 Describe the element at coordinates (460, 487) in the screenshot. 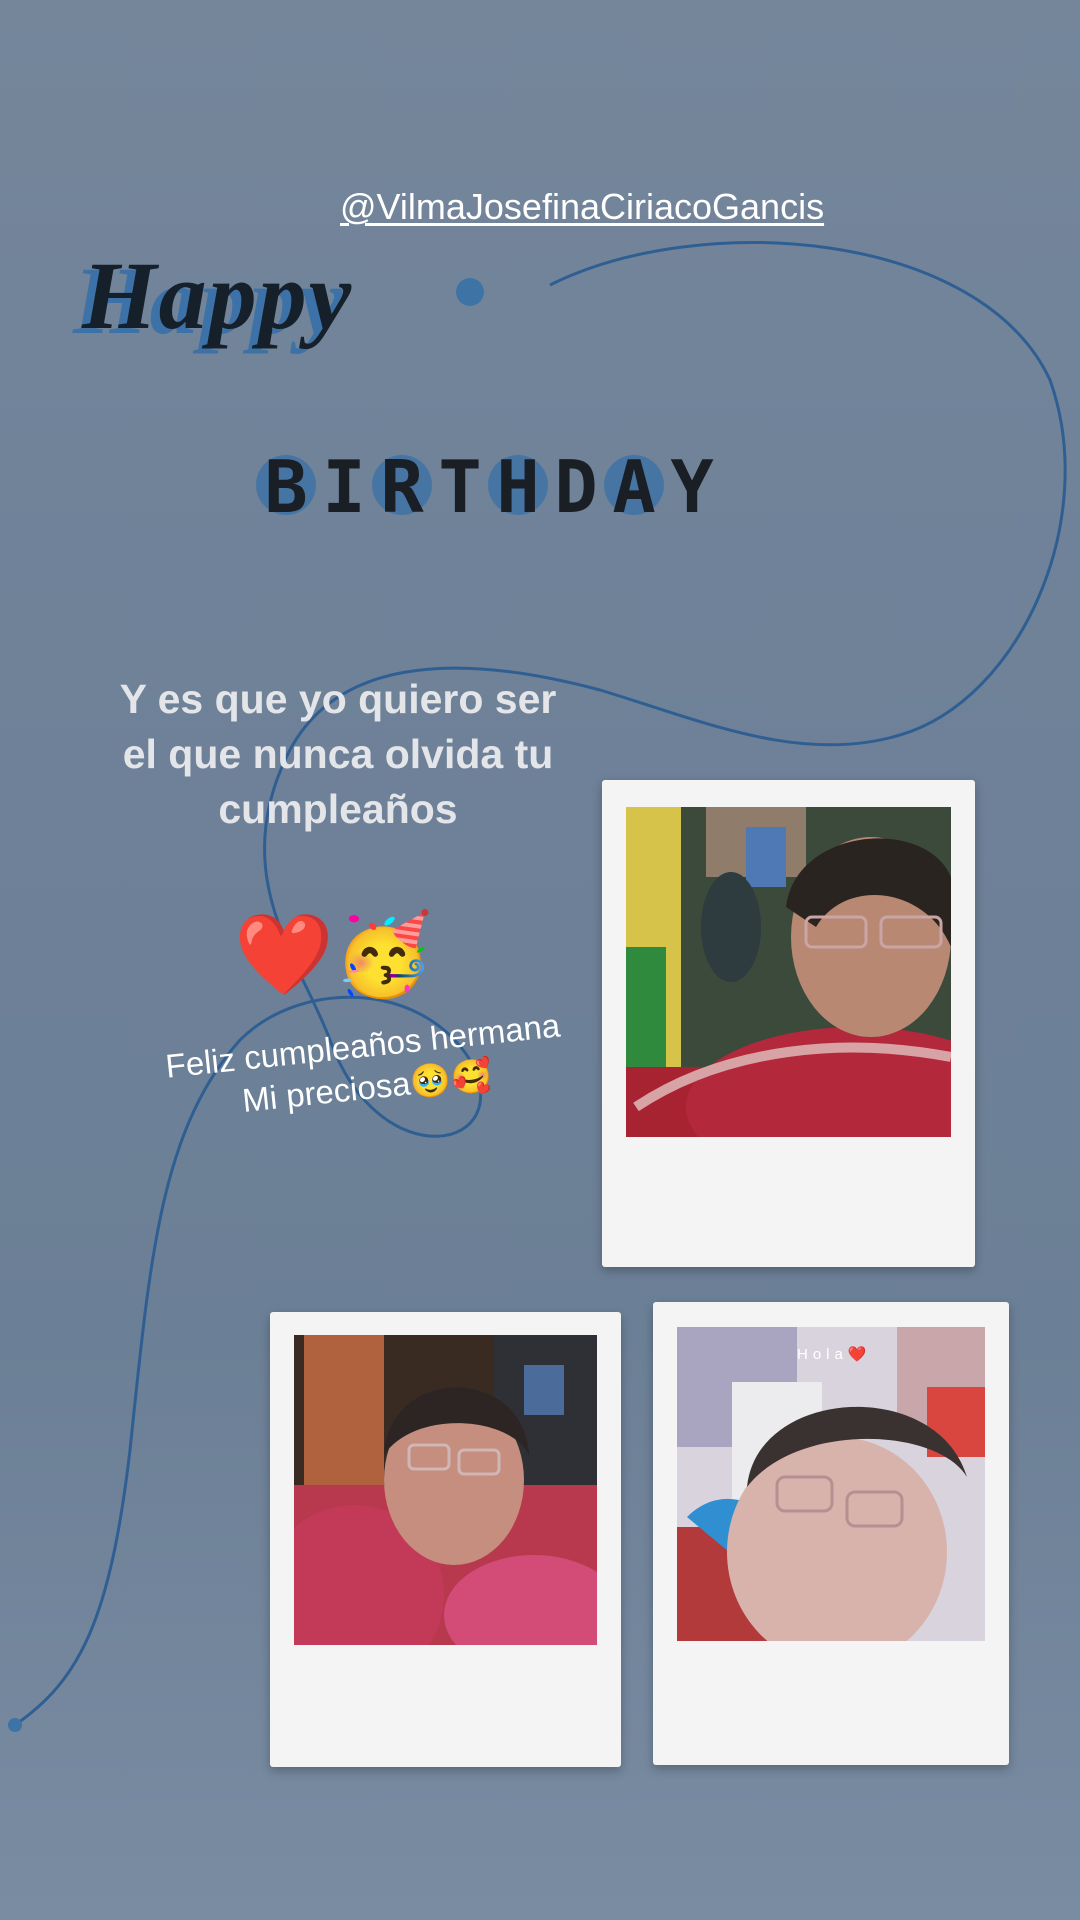

I see `birthday-letter: T` at that location.